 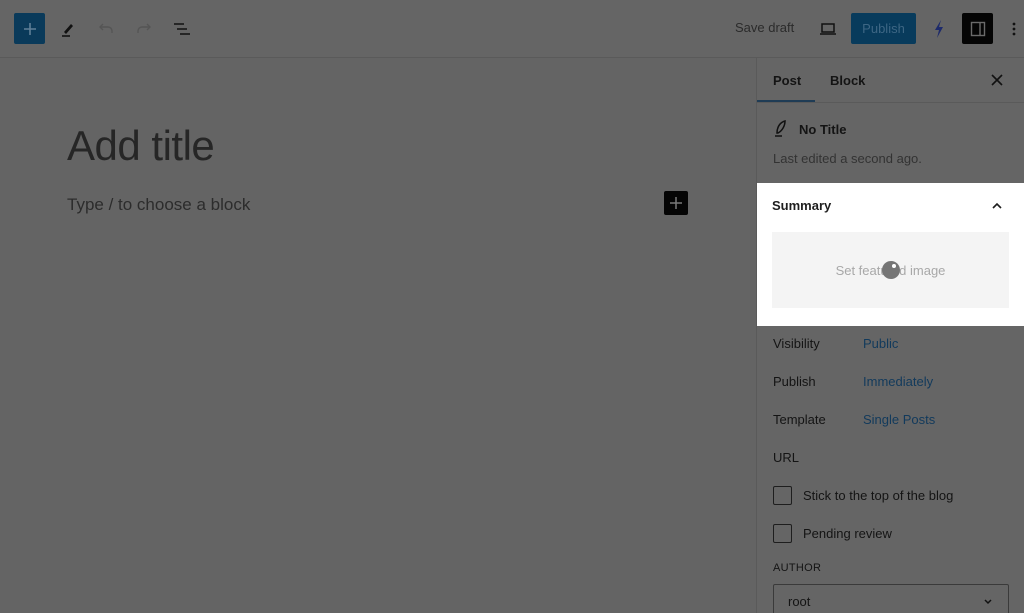 What do you see at coordinates (780, 128) in the screenshot?
I see `feather-pen-icon` at bounding box center [780, 128].